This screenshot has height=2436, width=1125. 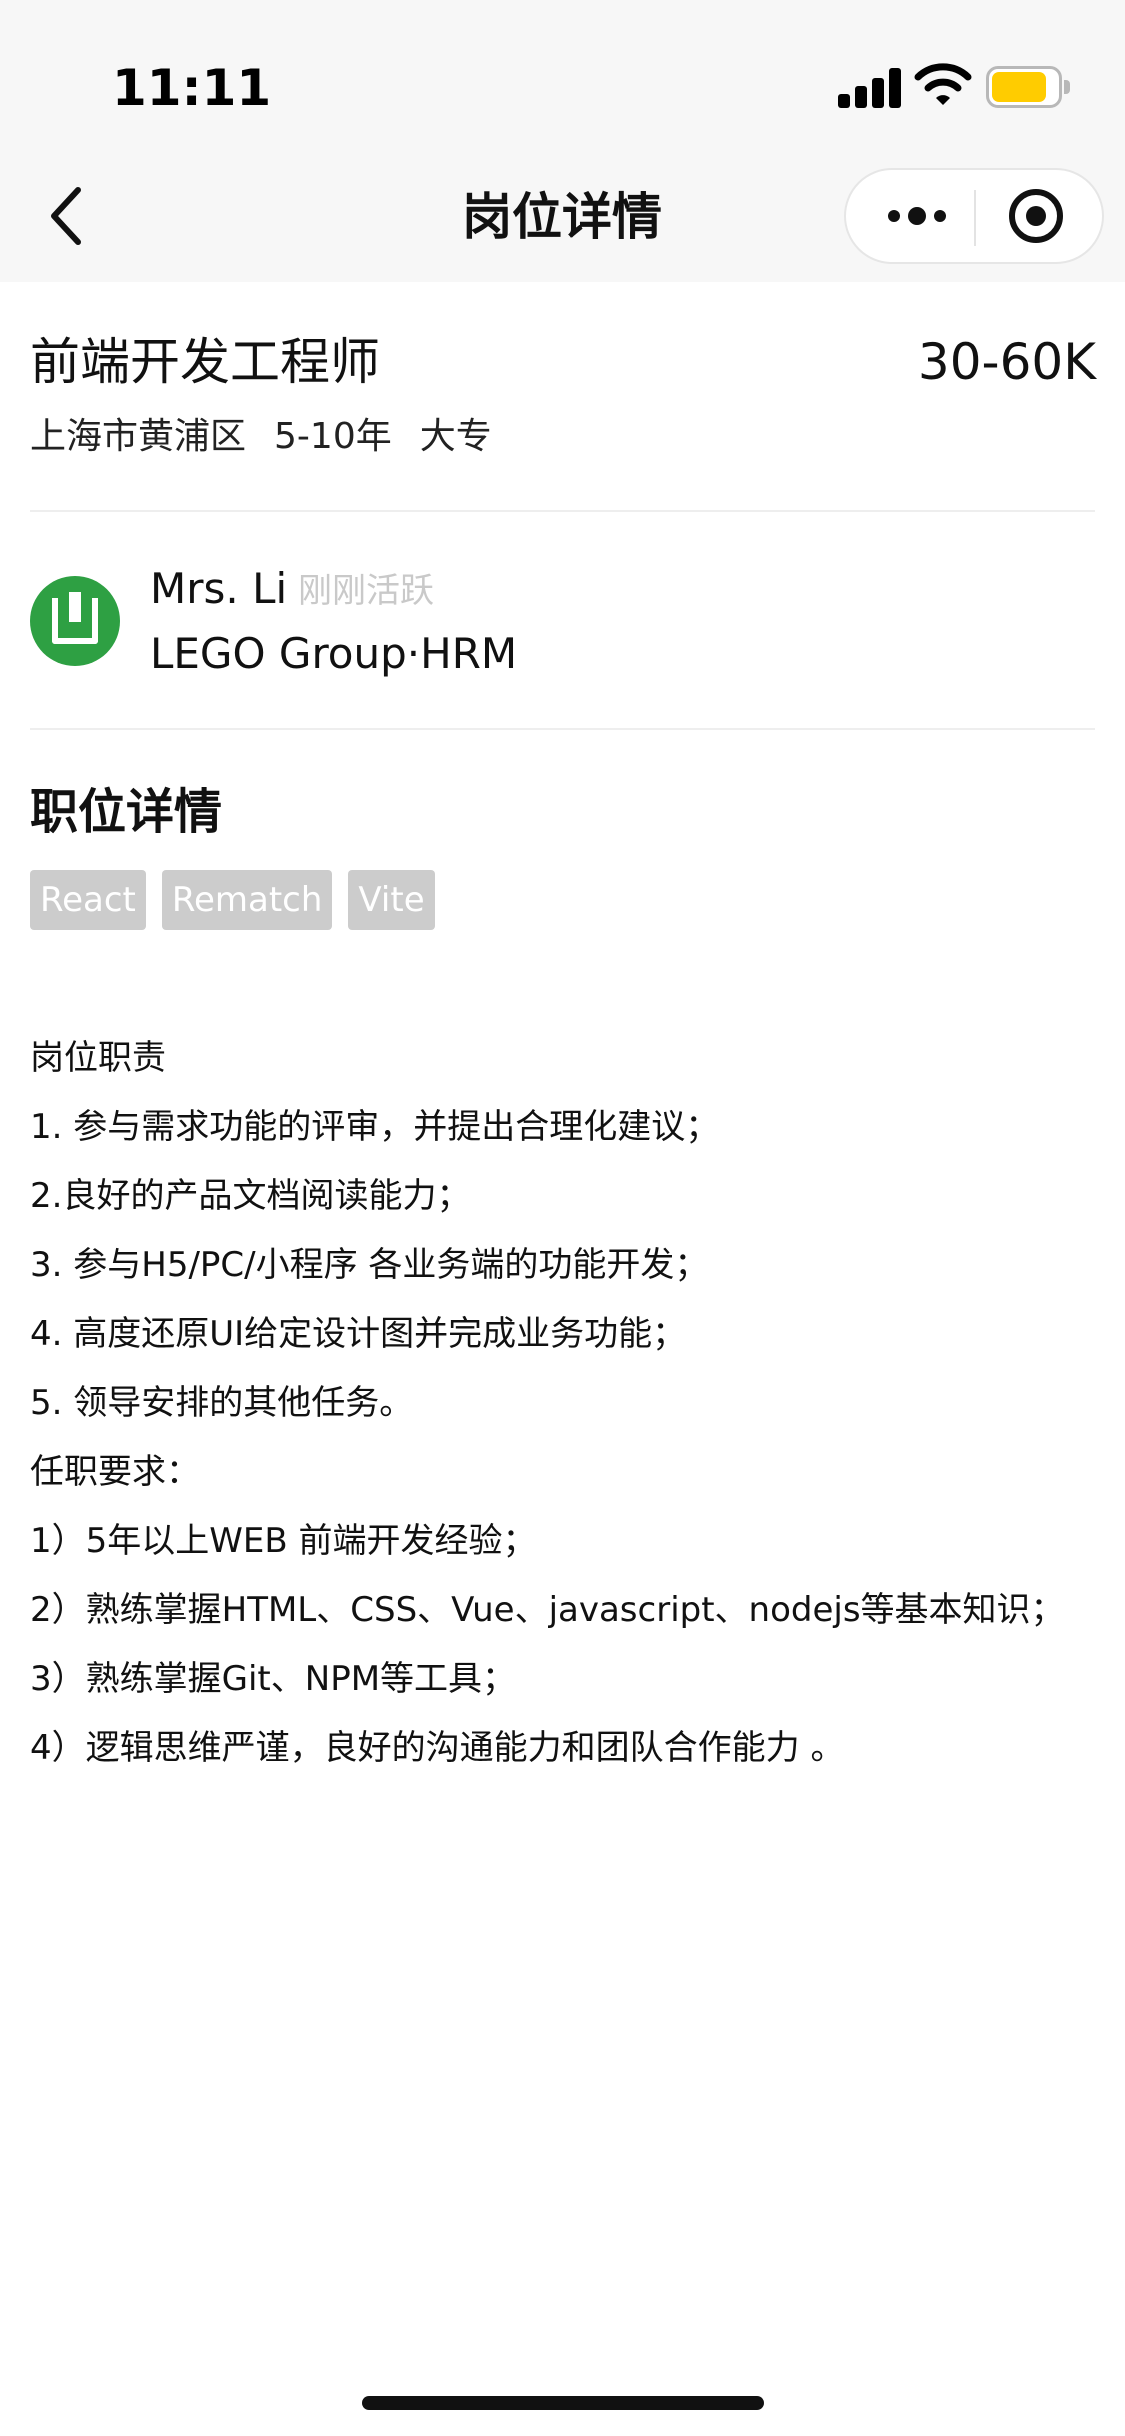 What do you see at coordinates (205, 362) in the screenshot?
I see `job-title: 前端开发工程师` at bounding box center [205, 362].